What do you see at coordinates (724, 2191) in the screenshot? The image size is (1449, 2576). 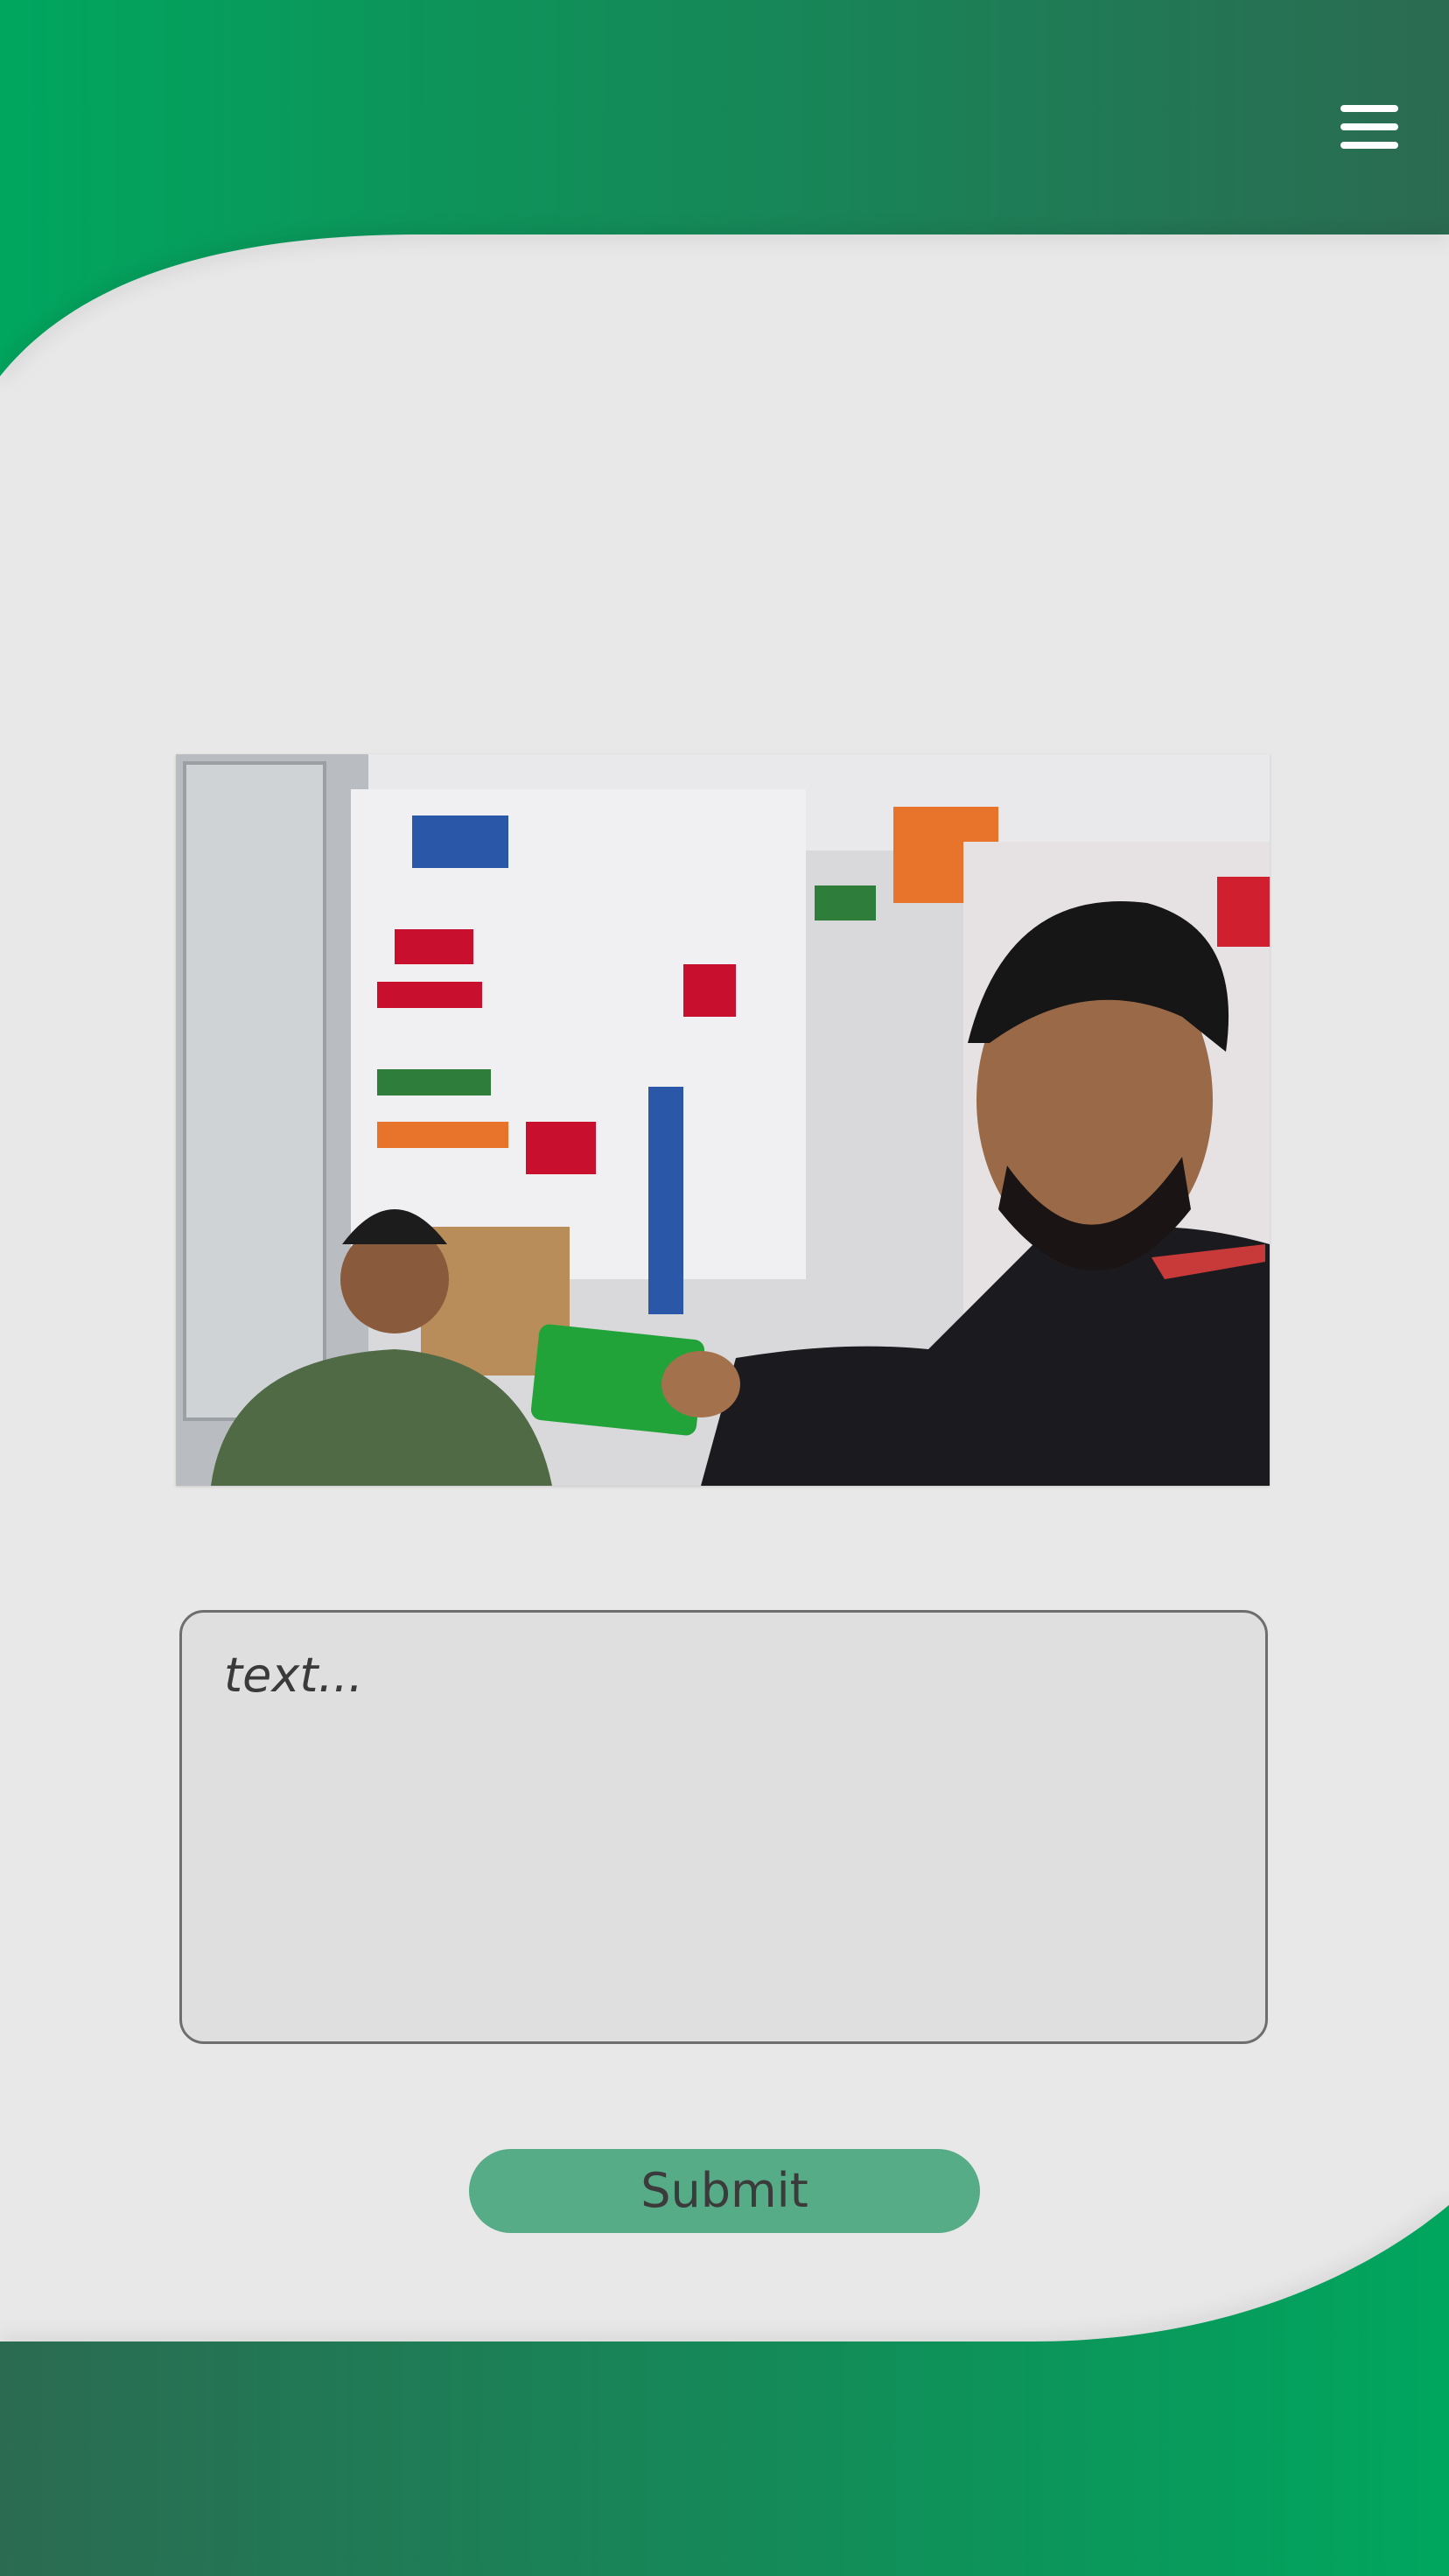 I see `submit-button: Submit` at bounding box center [724, 2191].